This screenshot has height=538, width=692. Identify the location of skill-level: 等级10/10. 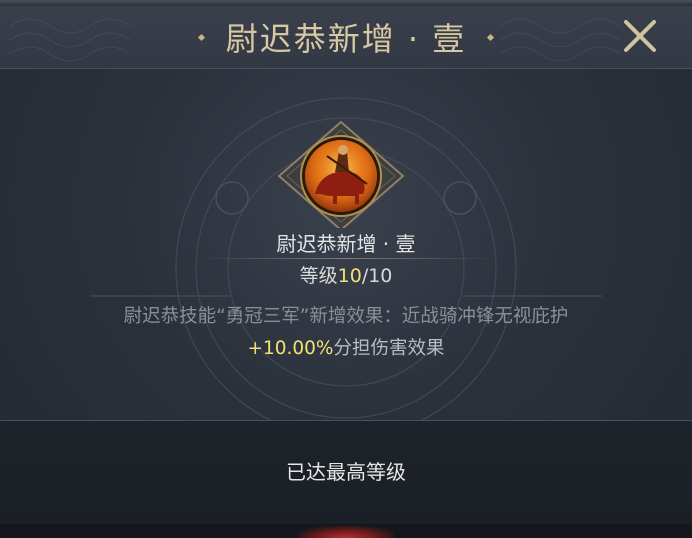
(346, 274).